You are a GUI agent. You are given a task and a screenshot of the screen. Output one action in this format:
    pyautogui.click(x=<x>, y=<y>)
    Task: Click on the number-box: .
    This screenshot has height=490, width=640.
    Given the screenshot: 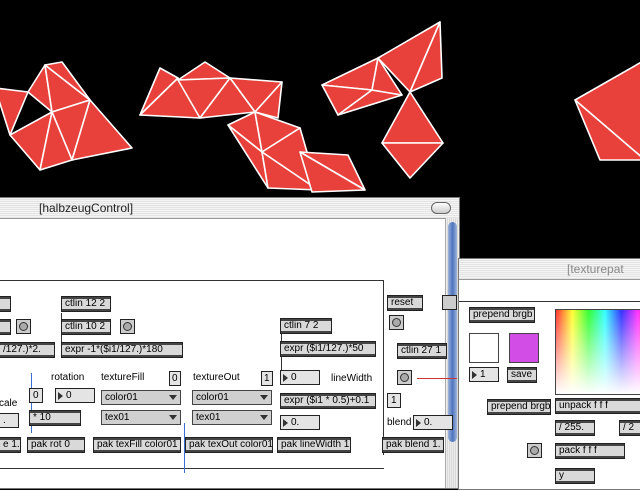 What is the action you would take?
    pyautogui.click(x=9, y=420)
    